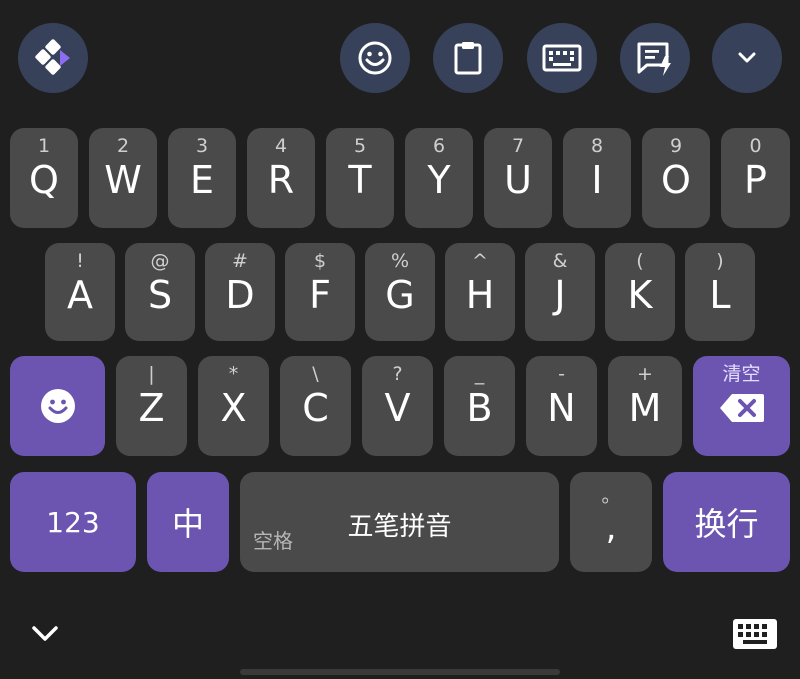 Image resolution: width=800 pixels, height=679 pixels. What do you see at coordinates (741, 374) in the screenshot?
I see `backspace-clear-hint: 清空` at bounding box center [741, 374].